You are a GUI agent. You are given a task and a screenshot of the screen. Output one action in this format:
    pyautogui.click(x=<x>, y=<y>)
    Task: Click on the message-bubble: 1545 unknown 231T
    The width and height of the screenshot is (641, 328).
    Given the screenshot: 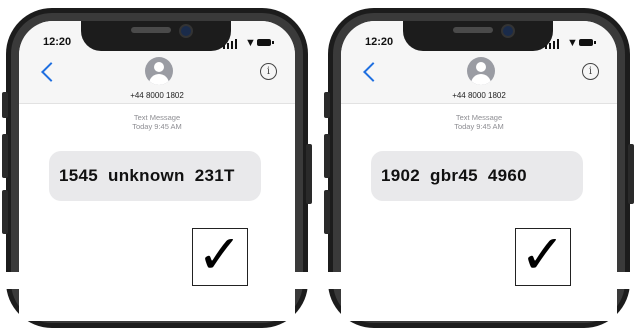 What is the action you would take?
    pyautogui.click(x=155, y=176)
    